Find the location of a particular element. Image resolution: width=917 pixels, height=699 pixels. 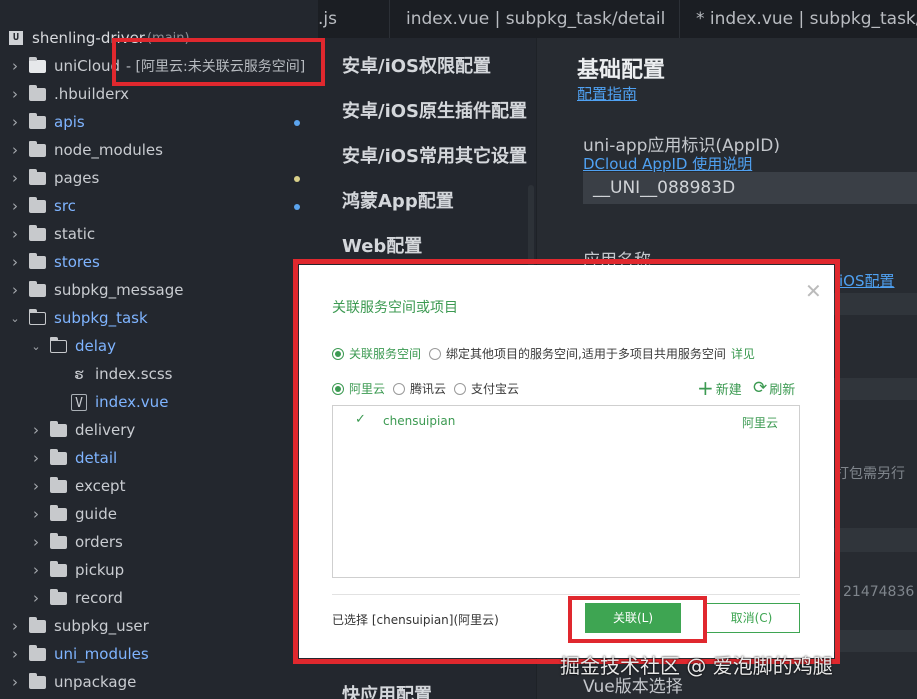

highlight-unicloud-tag is located at coordinates (218, 62).